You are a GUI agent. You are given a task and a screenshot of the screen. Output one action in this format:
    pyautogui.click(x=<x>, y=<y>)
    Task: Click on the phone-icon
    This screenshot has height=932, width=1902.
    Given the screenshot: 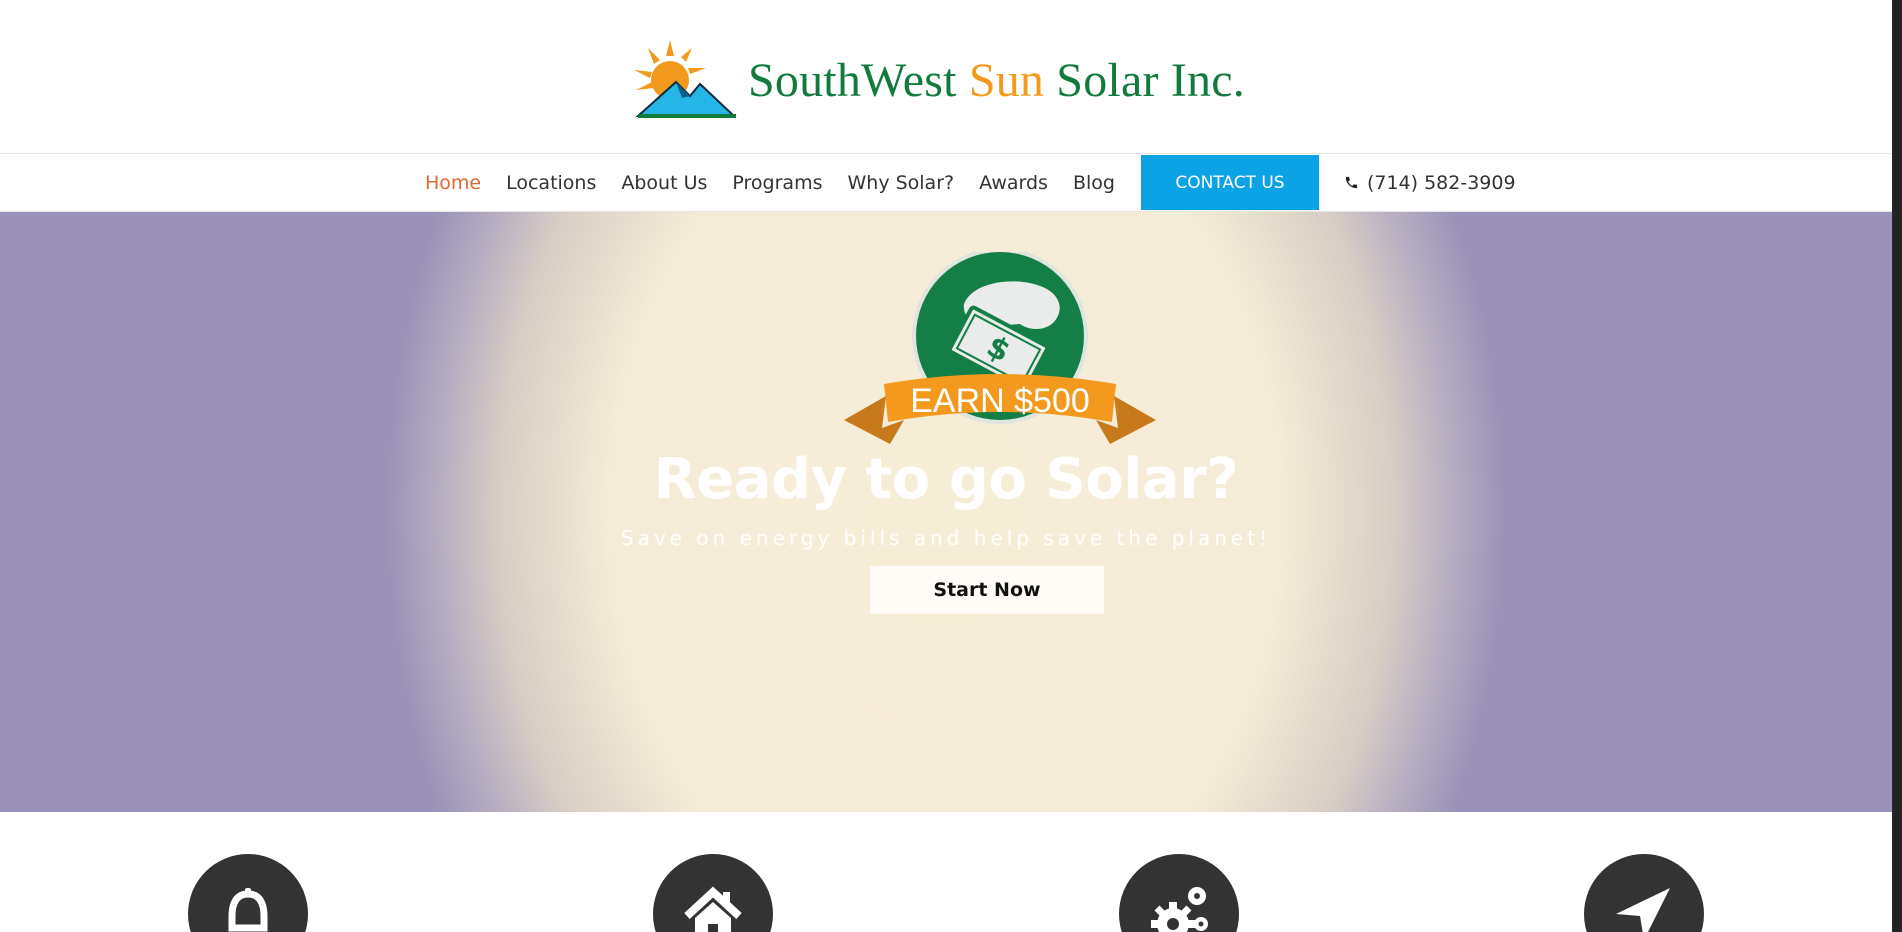 What is the action you would take?
    pyautogui.click(x=1351, y=182)
    